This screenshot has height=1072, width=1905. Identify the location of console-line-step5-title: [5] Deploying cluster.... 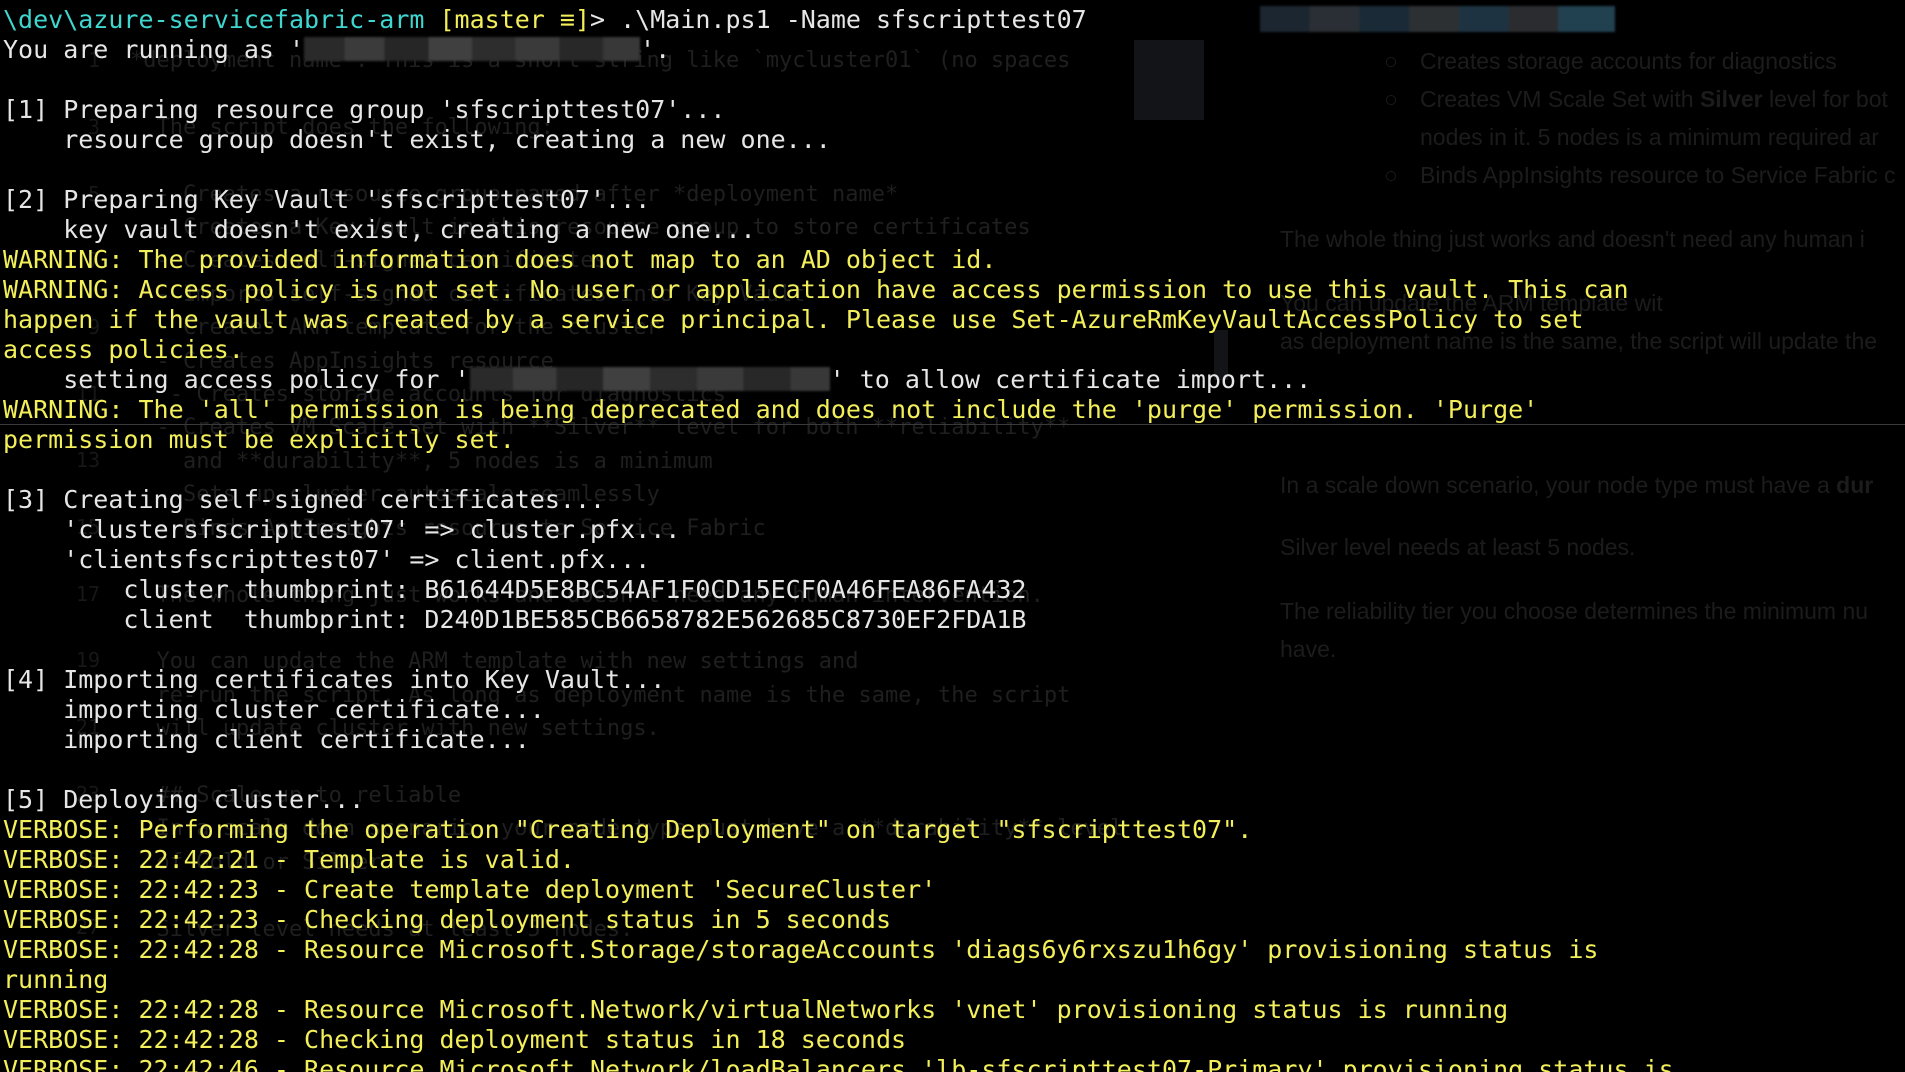
(184, 799).